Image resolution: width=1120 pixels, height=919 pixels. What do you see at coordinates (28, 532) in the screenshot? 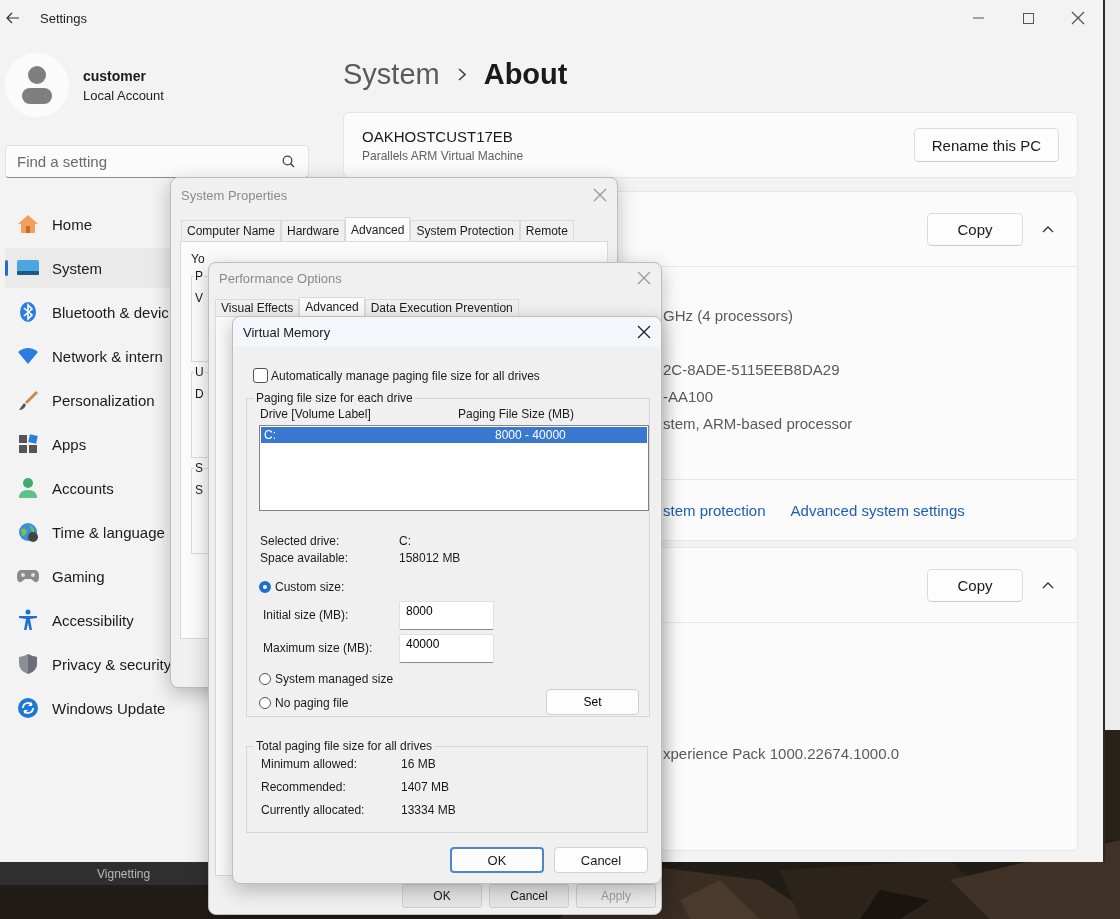
I see `globe-icon` at bounding box center [28, 532].